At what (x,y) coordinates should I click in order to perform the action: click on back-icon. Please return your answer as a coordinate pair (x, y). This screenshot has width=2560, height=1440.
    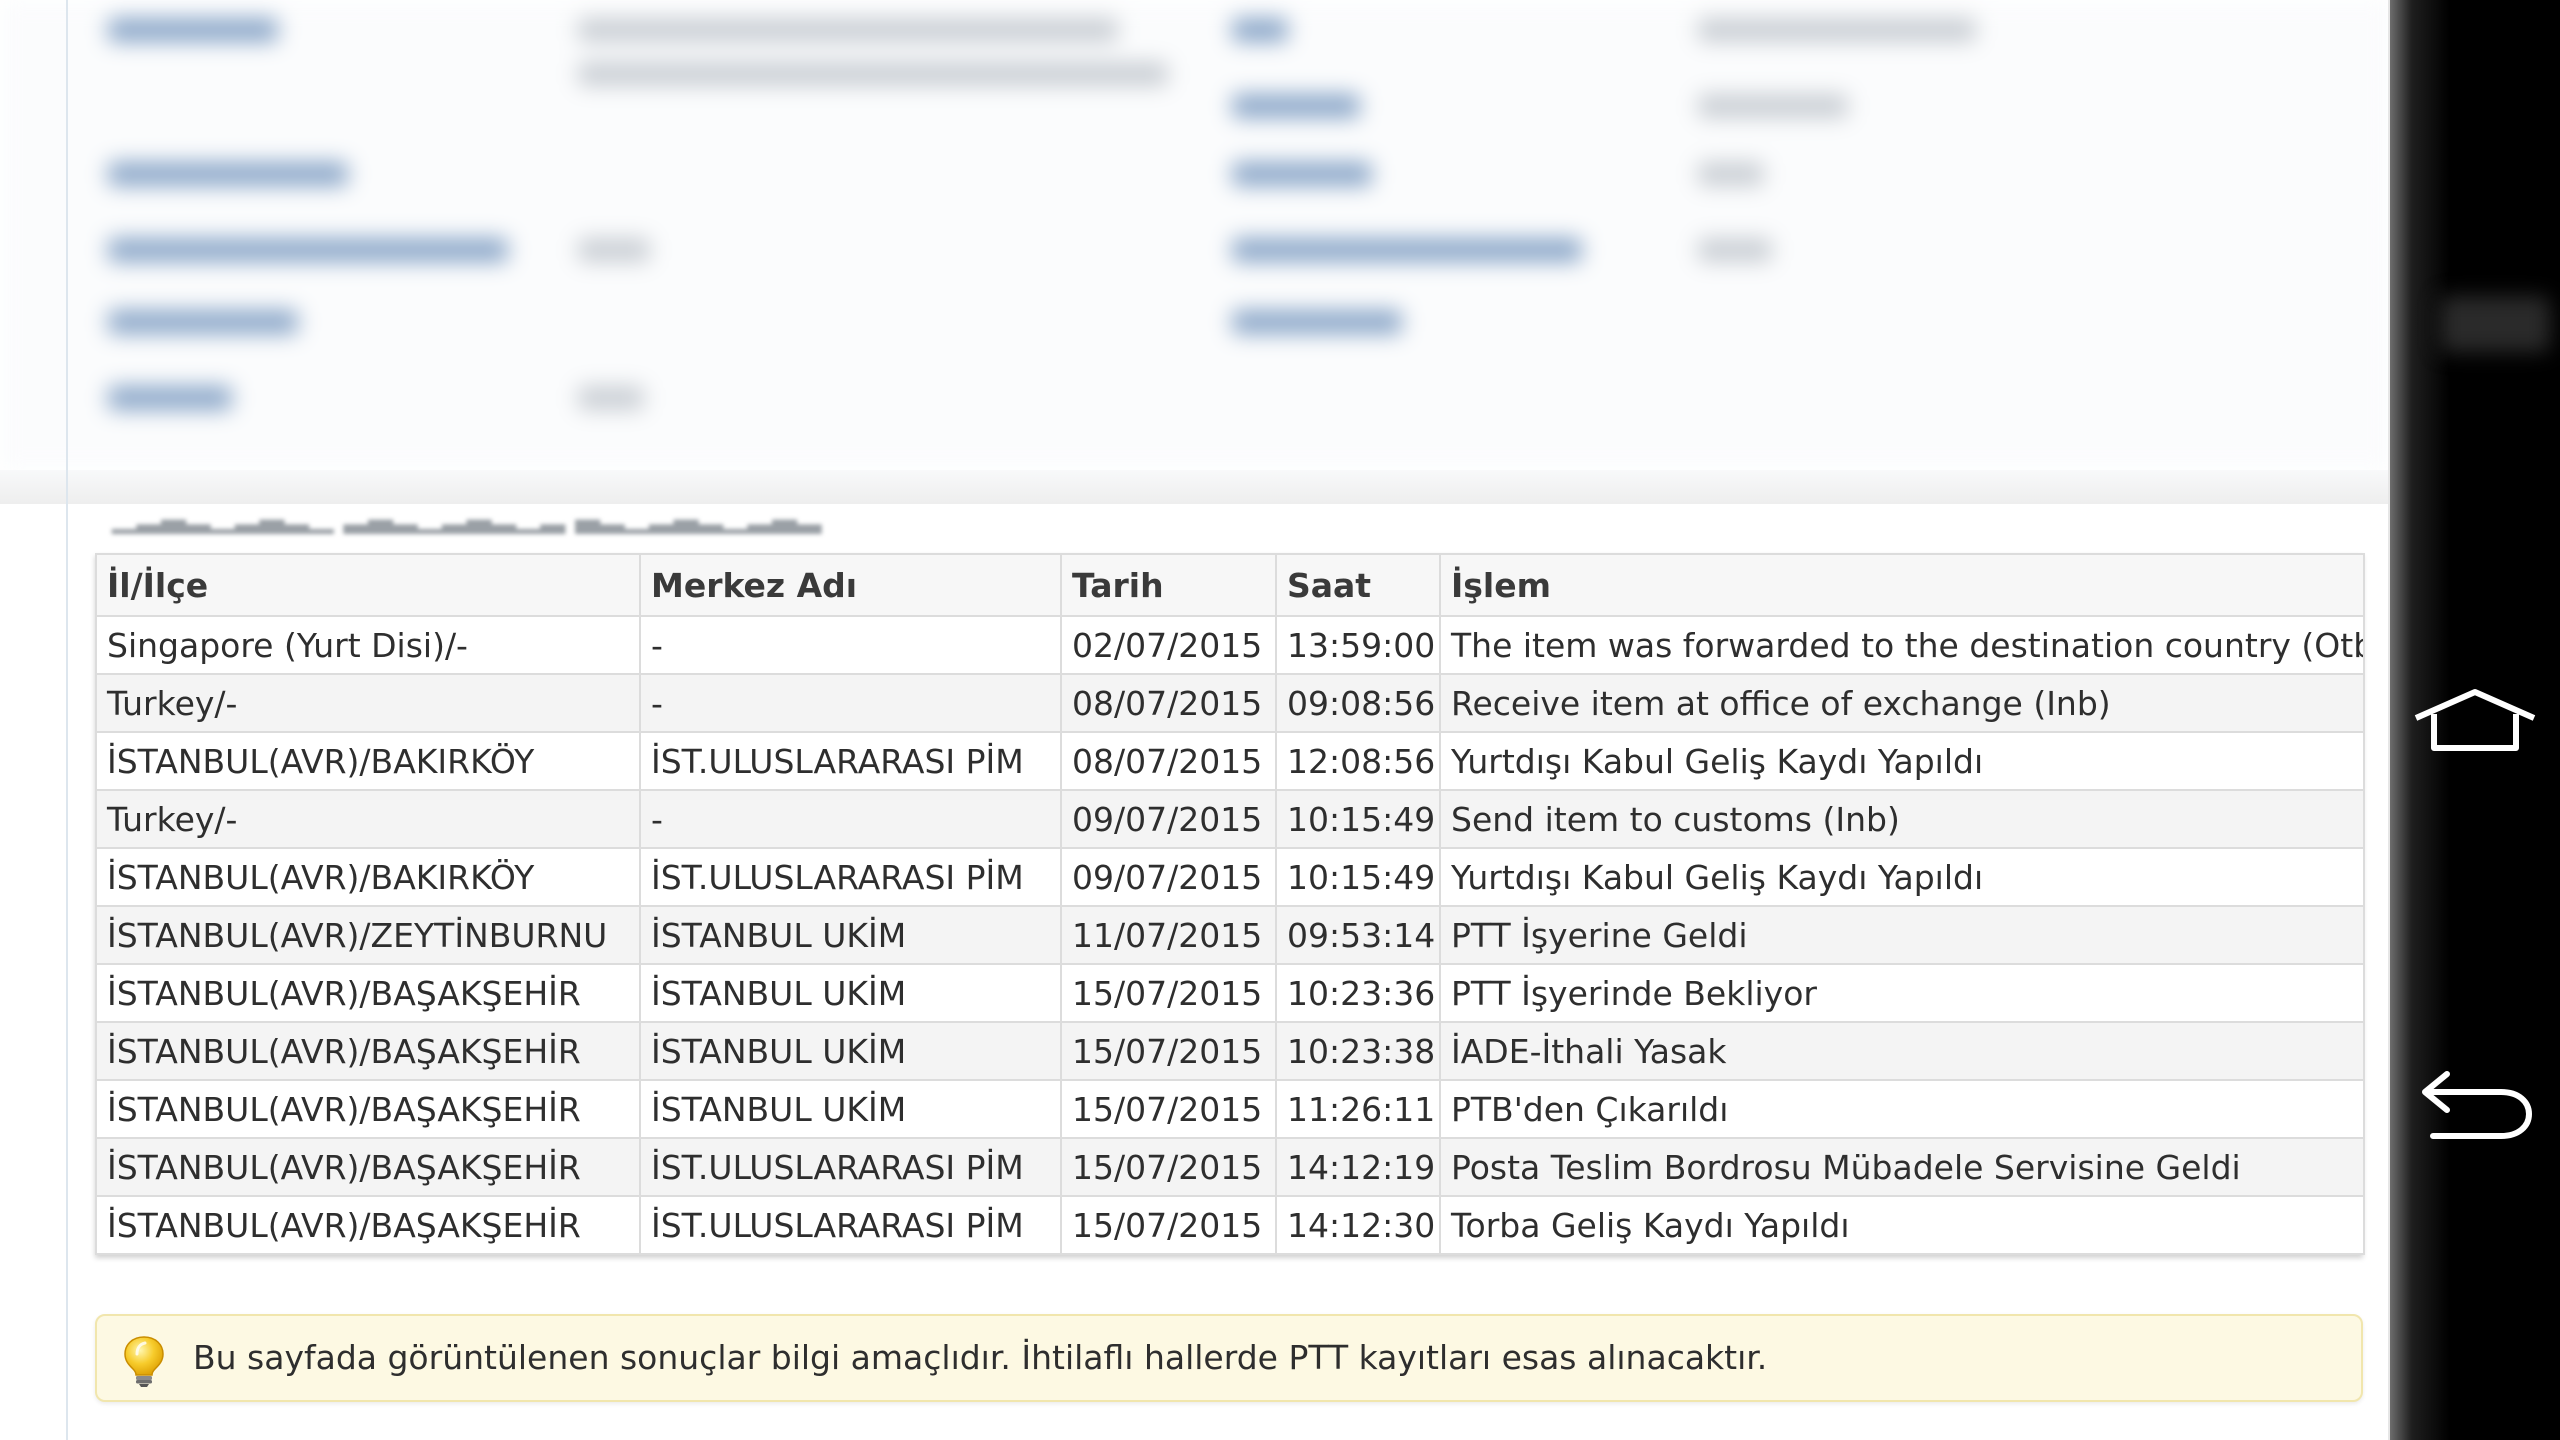
    Looking at the image, I should click on (2475, 1108).